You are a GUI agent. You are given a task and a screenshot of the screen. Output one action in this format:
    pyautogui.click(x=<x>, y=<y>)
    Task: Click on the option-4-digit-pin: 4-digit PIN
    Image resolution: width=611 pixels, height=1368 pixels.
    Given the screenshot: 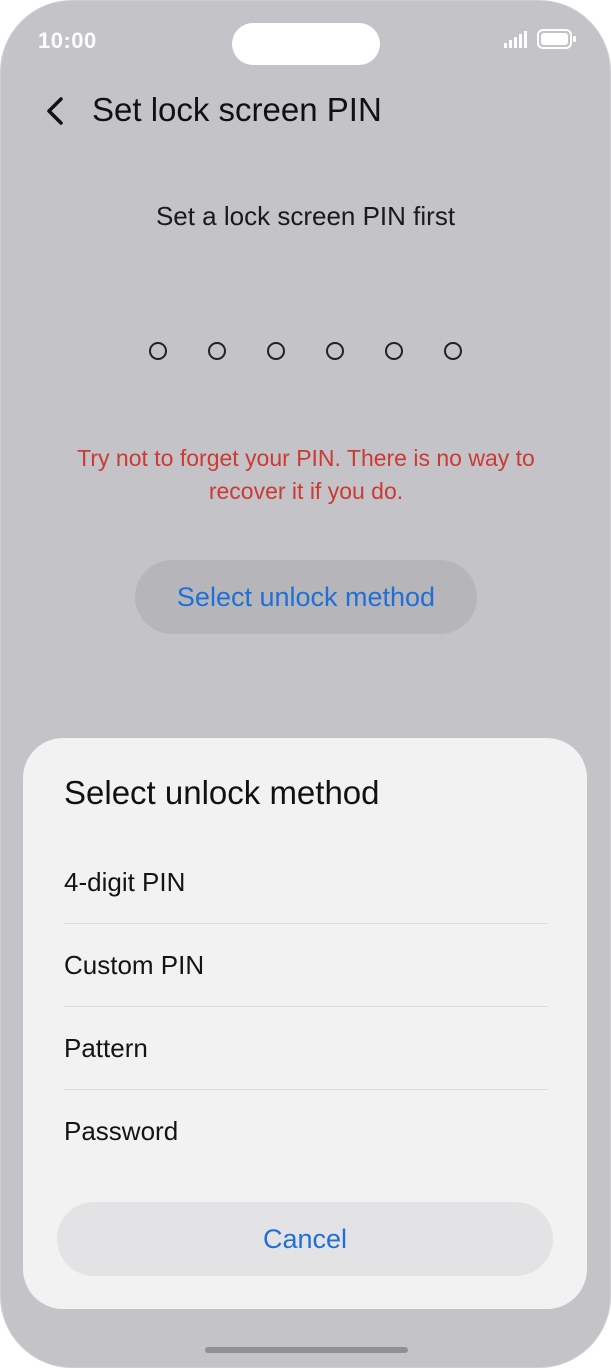 What is the action you would take?
    pyautogui.click(x=306, y=882)
    